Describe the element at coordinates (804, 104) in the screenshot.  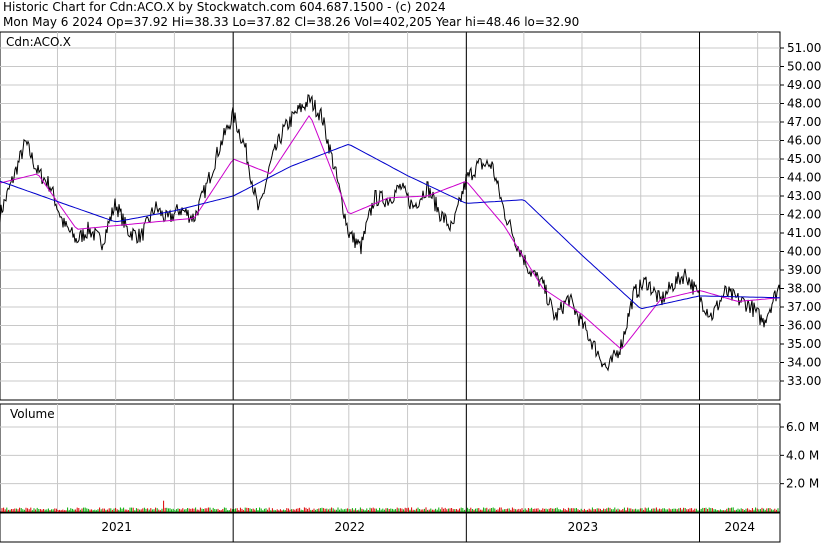
I see `price-tick-label: 48.00` at that location.